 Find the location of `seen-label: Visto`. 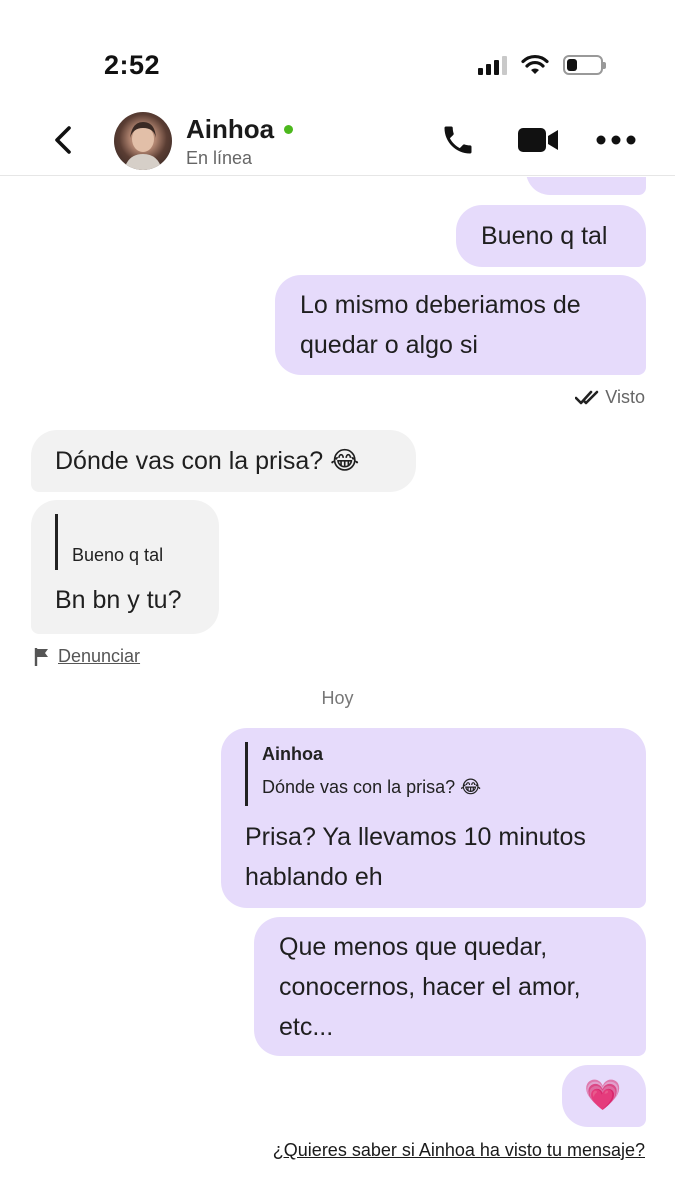

seen-label: Visto is located at coordinates (625, 397).